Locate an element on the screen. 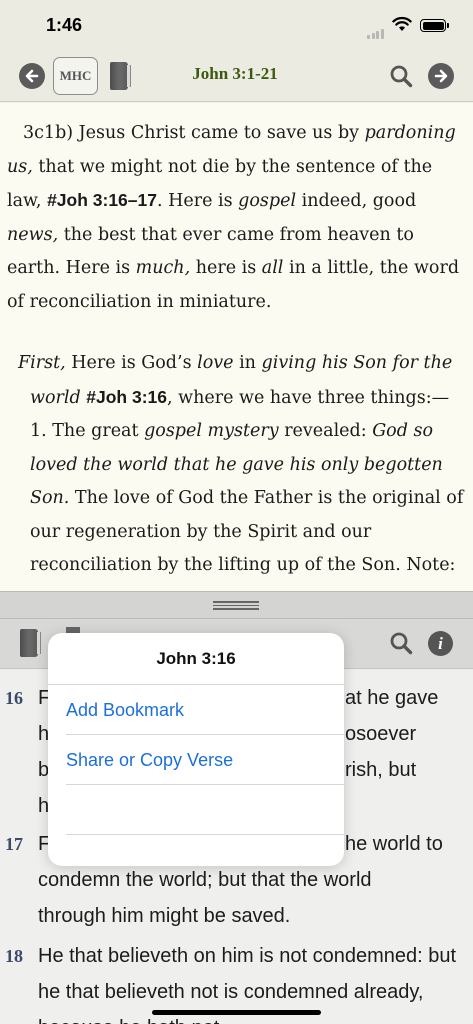 Image resolution: width=473 pixels, height=1024 pixels. popup-title: John 3:16 is located at coordinates (196, 659).